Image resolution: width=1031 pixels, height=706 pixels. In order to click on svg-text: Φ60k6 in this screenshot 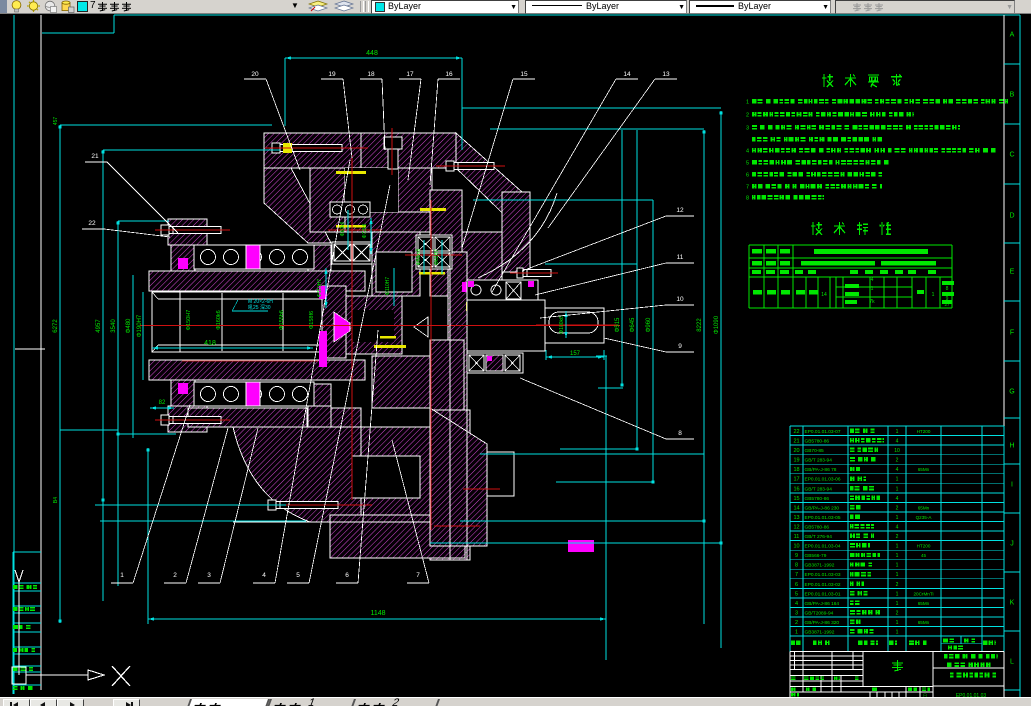, I will do `click(343, 228)`.